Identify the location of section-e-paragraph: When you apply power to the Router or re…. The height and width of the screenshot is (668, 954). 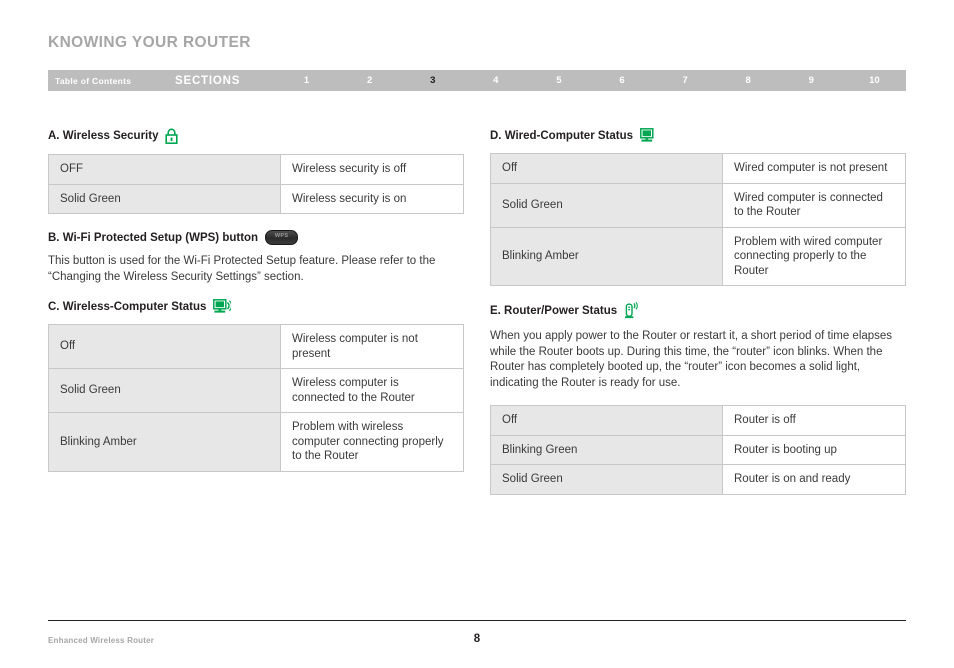
(691, 359).